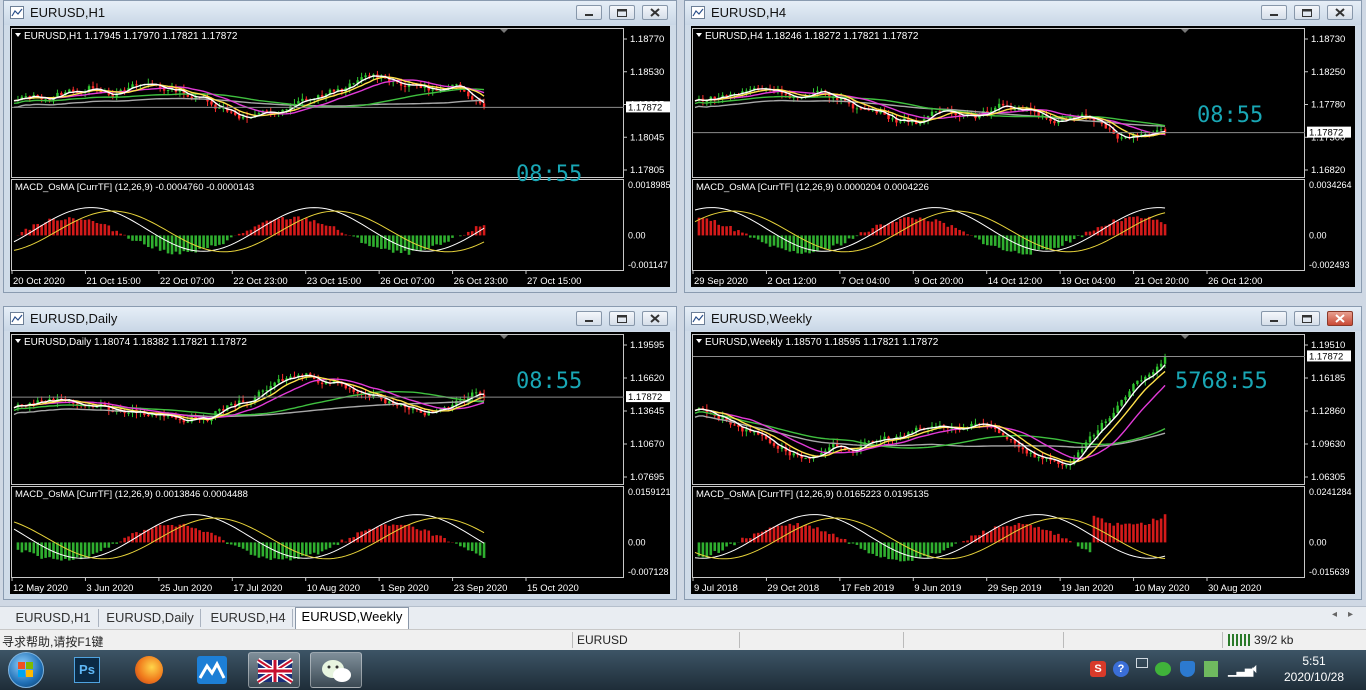  What do you see at coordinates (1098, 669) in the screenshot?
I see `tray-antivirus-icon: S` at bounding box center [1098, 669].